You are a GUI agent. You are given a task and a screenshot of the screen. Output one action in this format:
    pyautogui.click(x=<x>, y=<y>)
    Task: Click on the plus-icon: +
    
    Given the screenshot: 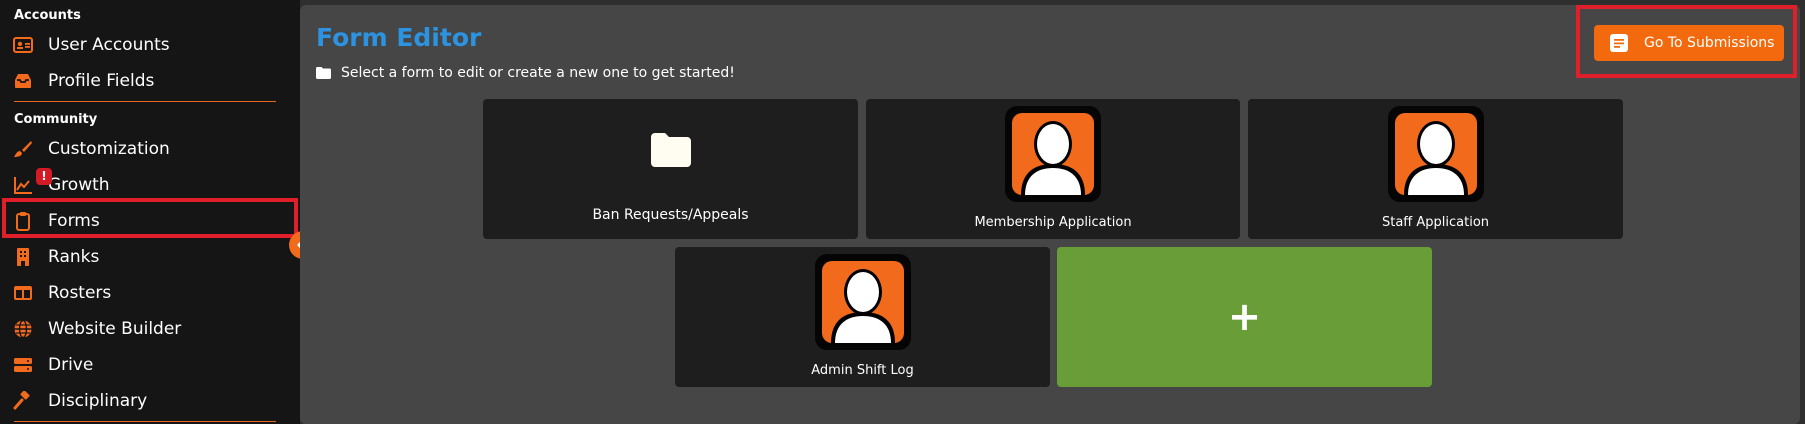 What is the action you would take?
    pyautogui.click(x=1244, y=317)
    